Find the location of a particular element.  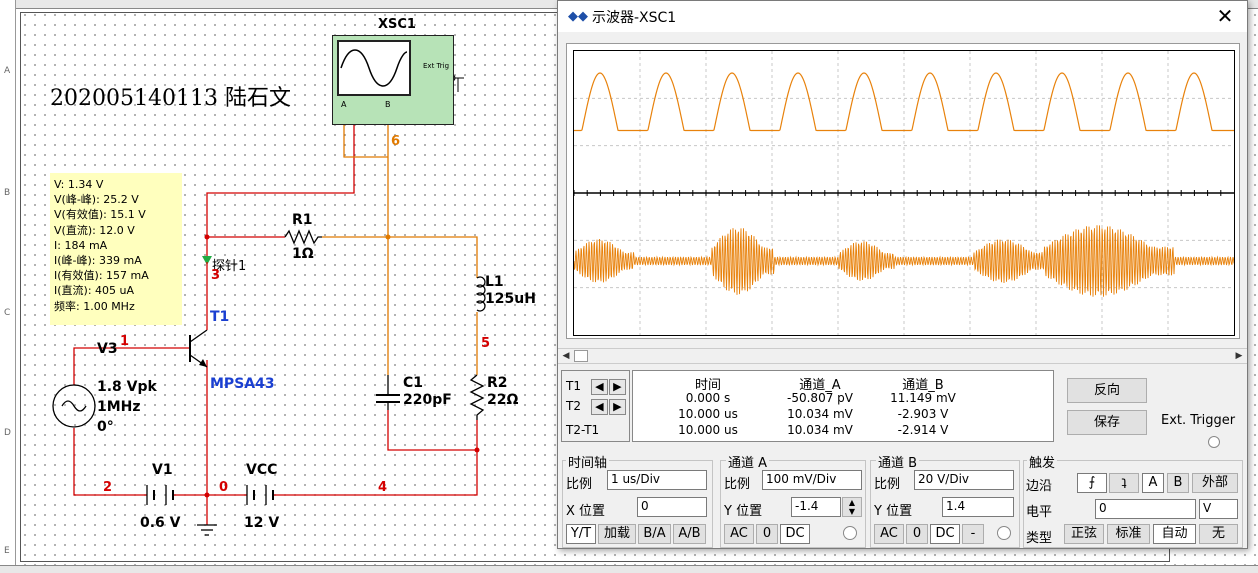

t1-model: MPSA43 is located at coordinates (242, 384).